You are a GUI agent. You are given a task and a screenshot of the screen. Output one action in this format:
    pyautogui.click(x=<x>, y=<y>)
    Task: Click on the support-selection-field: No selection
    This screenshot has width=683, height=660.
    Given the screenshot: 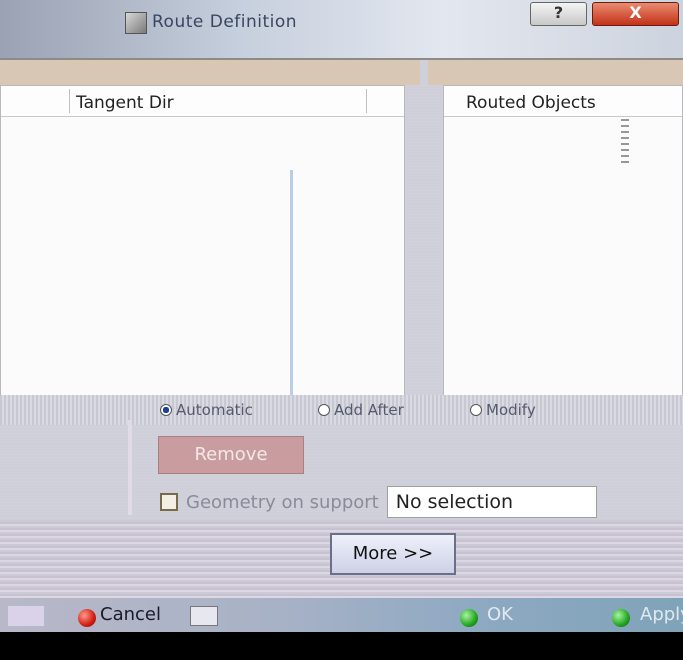 What is the action you would take?
    pyautogui.click(x=491, y=502)
    